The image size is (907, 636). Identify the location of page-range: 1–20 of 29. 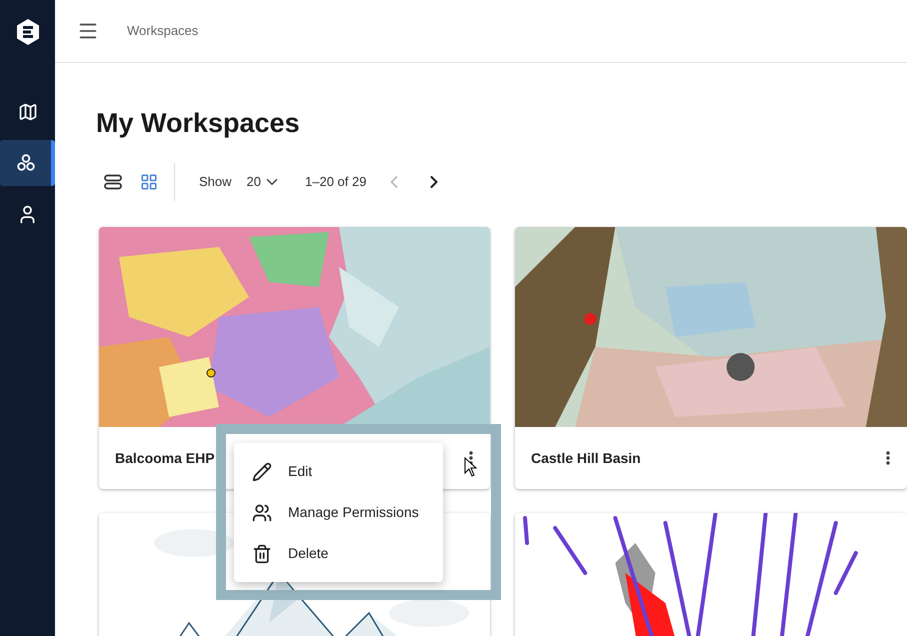
(335, 182).